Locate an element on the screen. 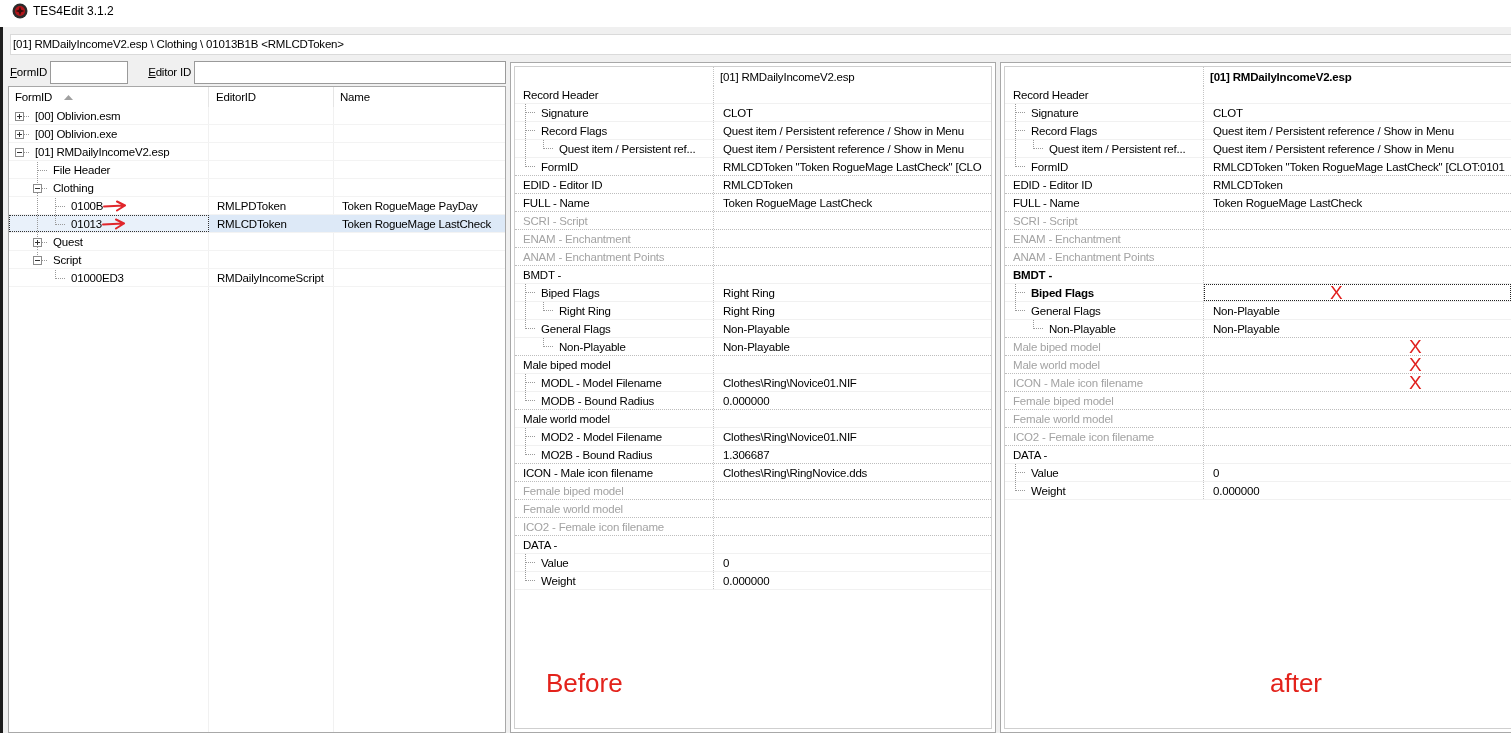 The height and width of the screenshot is (733, 1511). tree-row: Clothing is located at coordinates (257, 188).